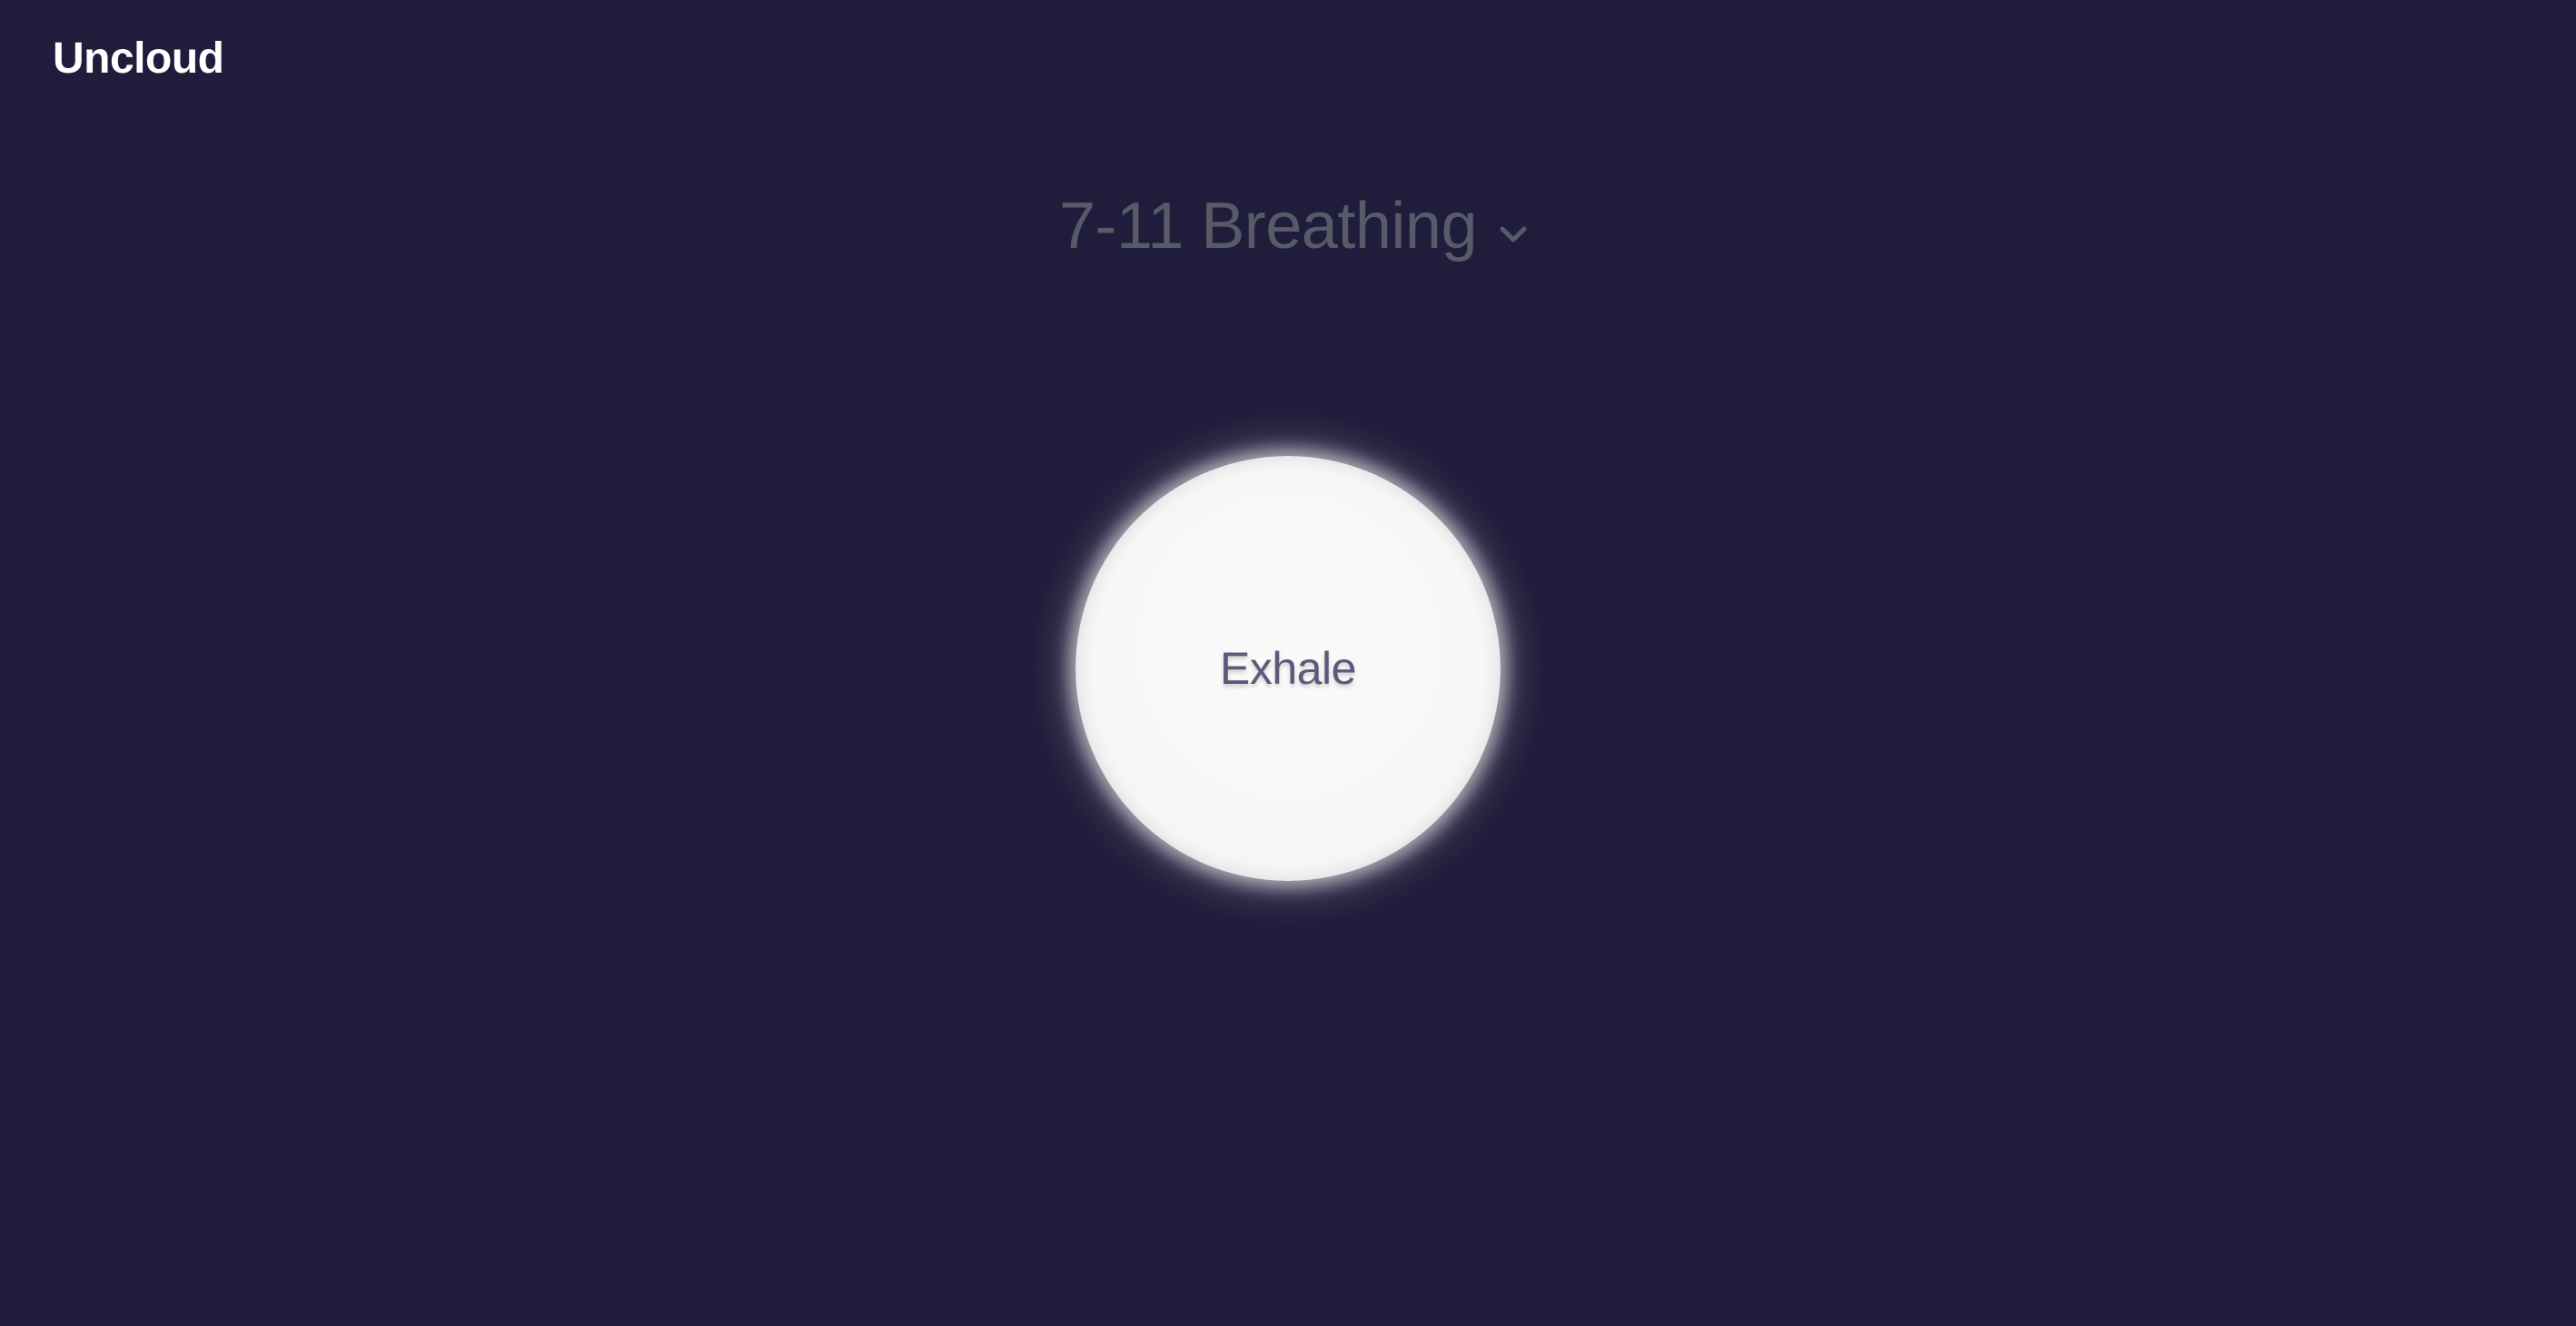  Describe the element at coordinates (1268, 226) in the screenshot. I see `exercise-title: 7-11 Breathing` at that location.